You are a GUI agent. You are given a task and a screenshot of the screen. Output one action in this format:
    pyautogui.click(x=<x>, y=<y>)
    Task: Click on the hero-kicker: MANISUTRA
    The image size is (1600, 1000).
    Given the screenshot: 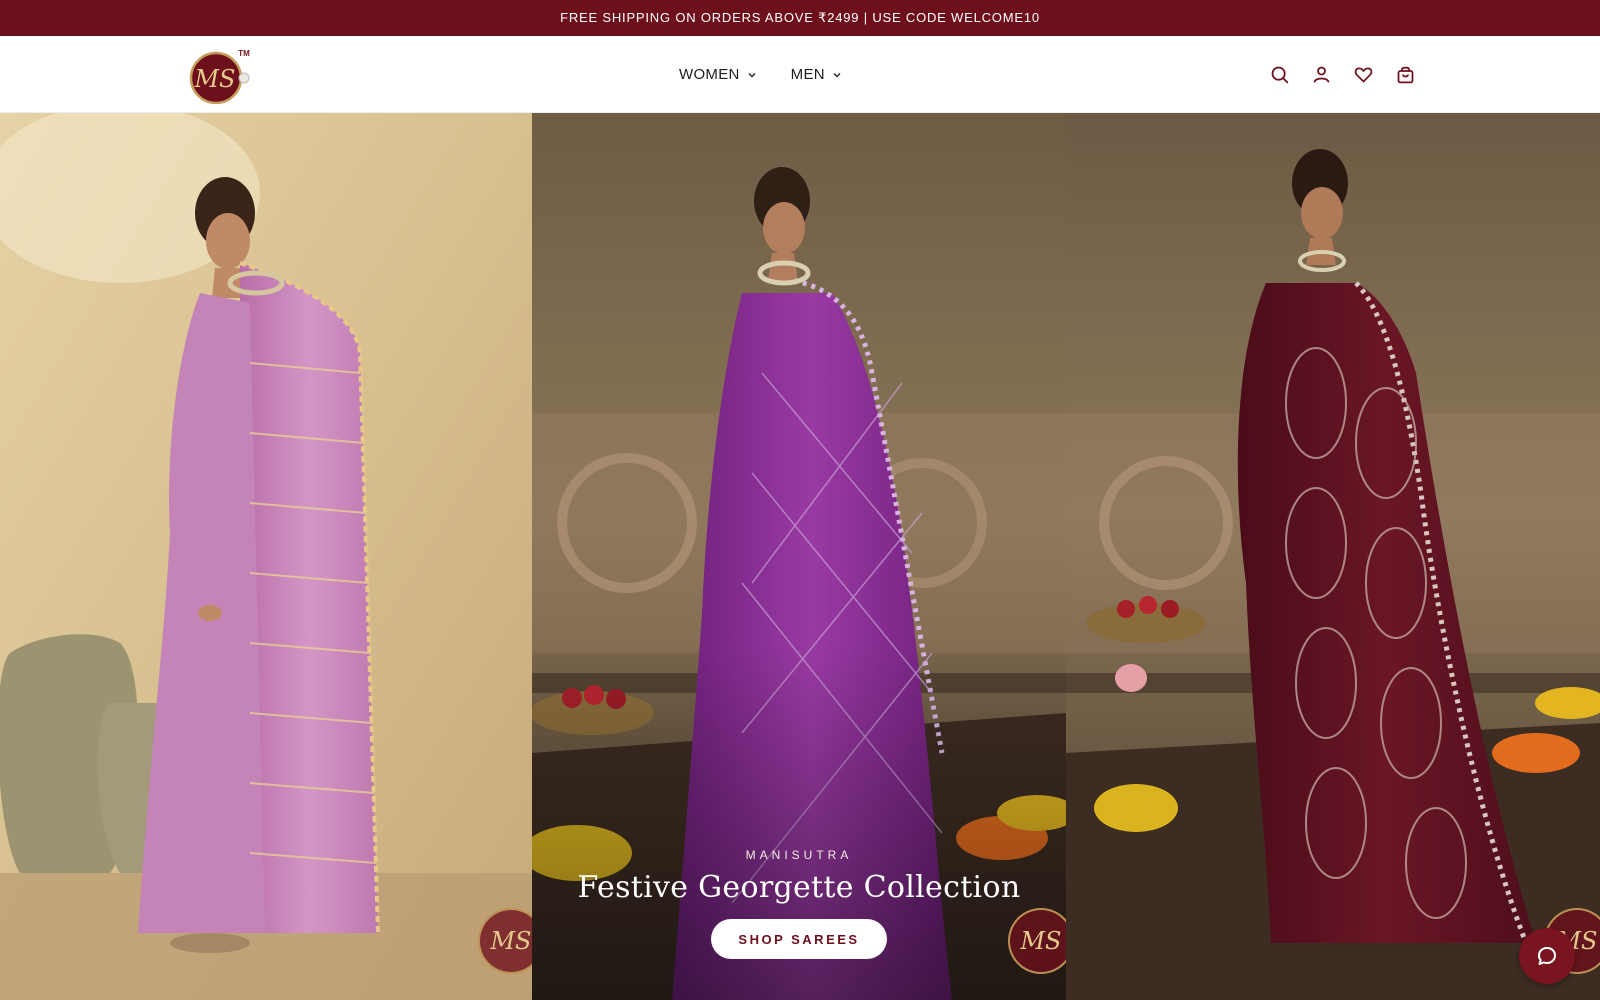 What is the action you would take?
    pyautogui.click(x=799, y=855)
    